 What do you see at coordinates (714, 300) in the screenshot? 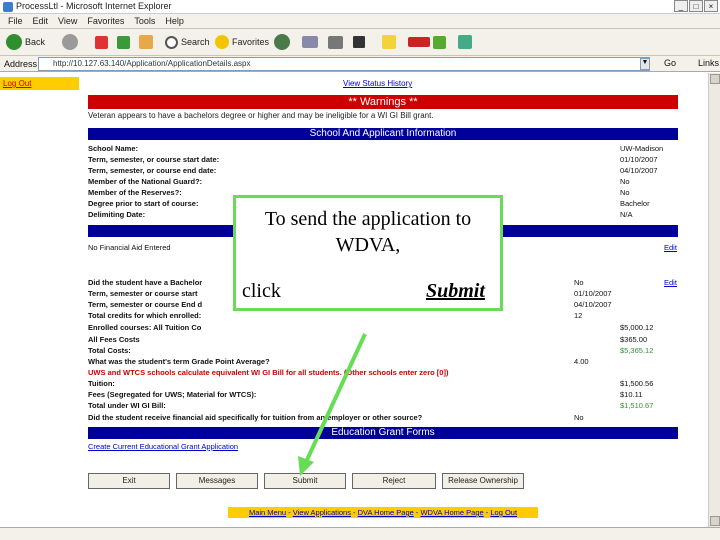
I see `vertical-scrollbar` at bounding box center [714, 300].